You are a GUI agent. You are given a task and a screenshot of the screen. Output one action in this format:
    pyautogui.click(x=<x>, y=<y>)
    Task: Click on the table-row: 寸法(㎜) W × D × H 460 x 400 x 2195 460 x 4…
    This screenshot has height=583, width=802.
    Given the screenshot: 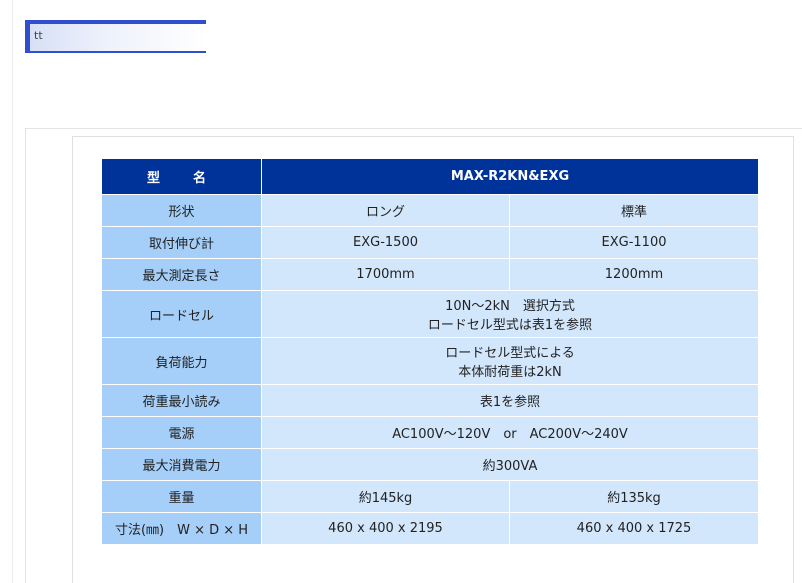 What is the action you would take?
    pyautogui.click(x=430, y=529)
    